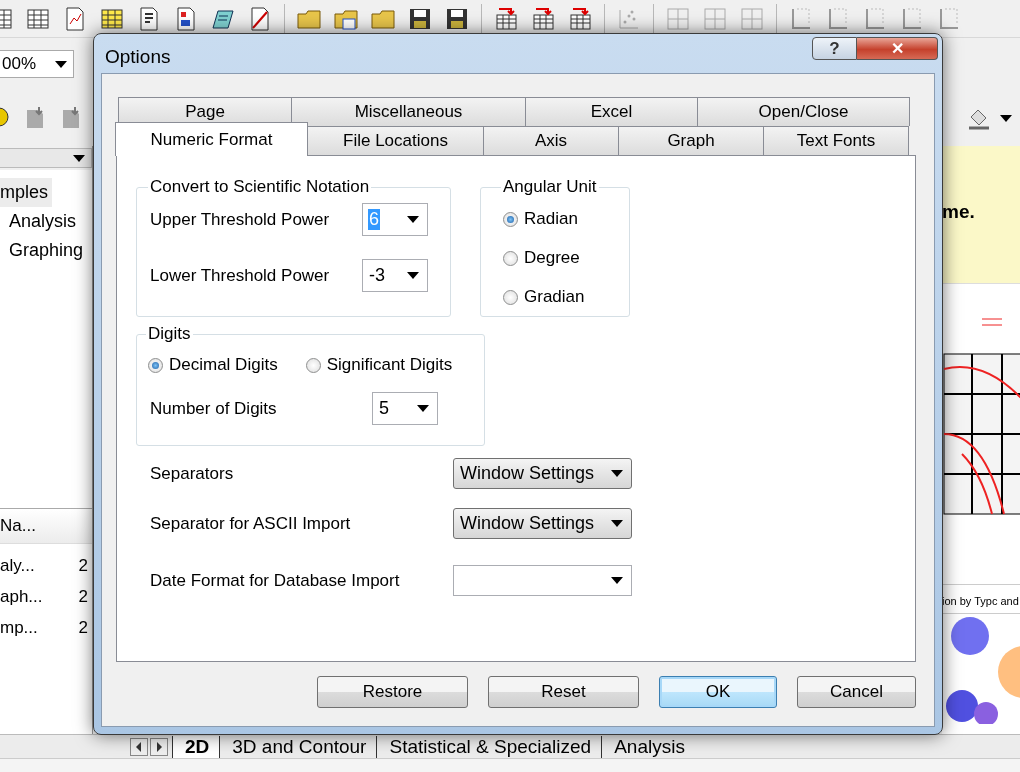 The height and width of the screenshot is (772, 1020). Describe the element at coordinates (559, 219) in the screenshot. I see `radio-option: Radian` at that location.